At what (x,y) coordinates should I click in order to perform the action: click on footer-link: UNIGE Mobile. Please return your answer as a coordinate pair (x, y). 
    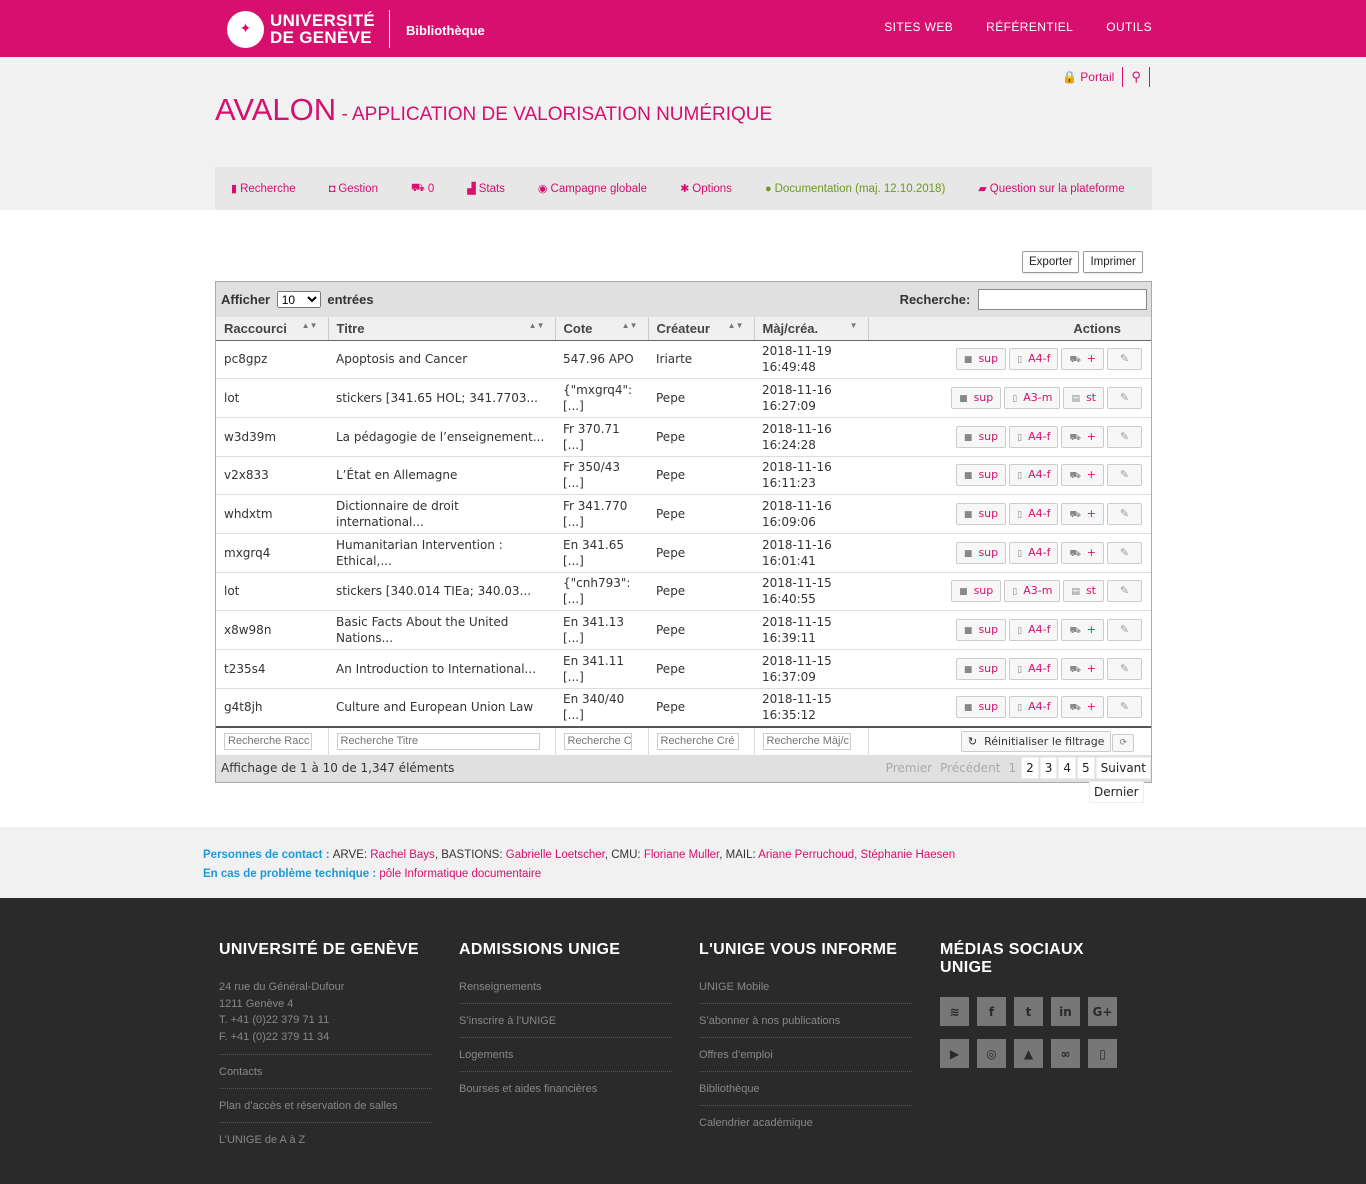
    Looking at the image, I should click on (805, 991).